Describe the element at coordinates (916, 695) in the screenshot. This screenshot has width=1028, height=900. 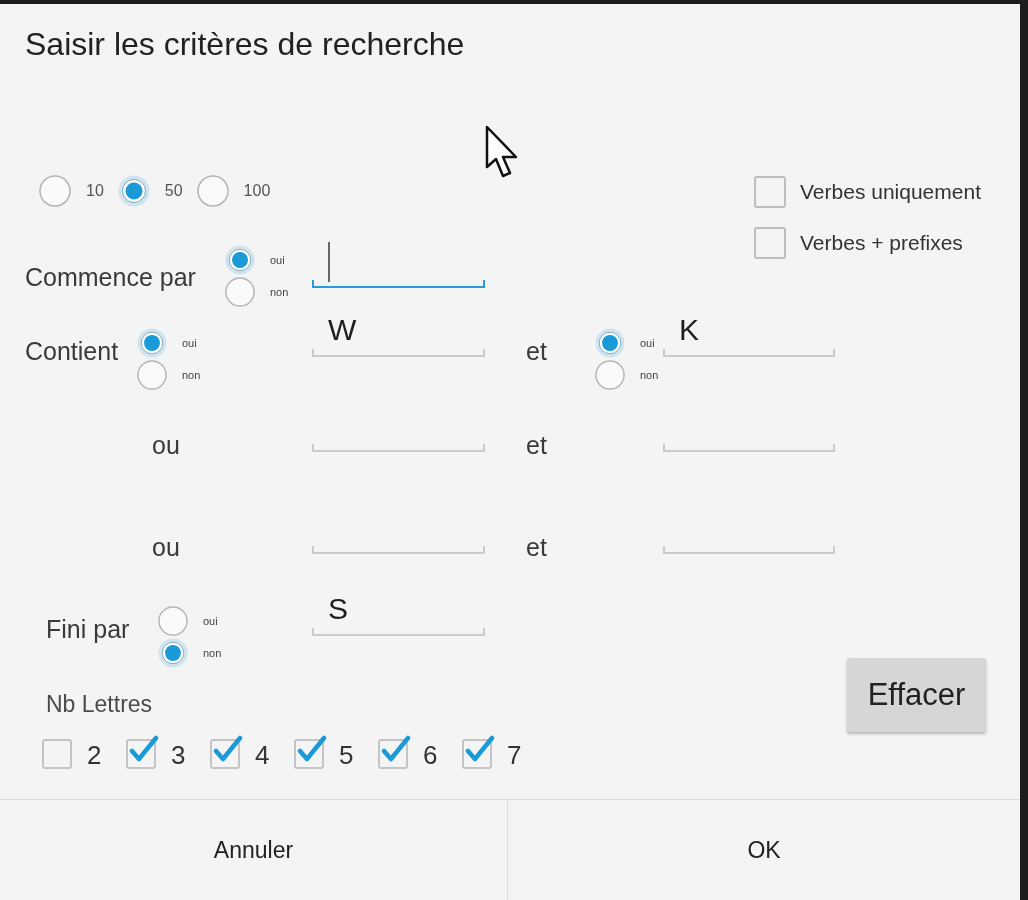
I see `clear-button: Effacer` at that location.